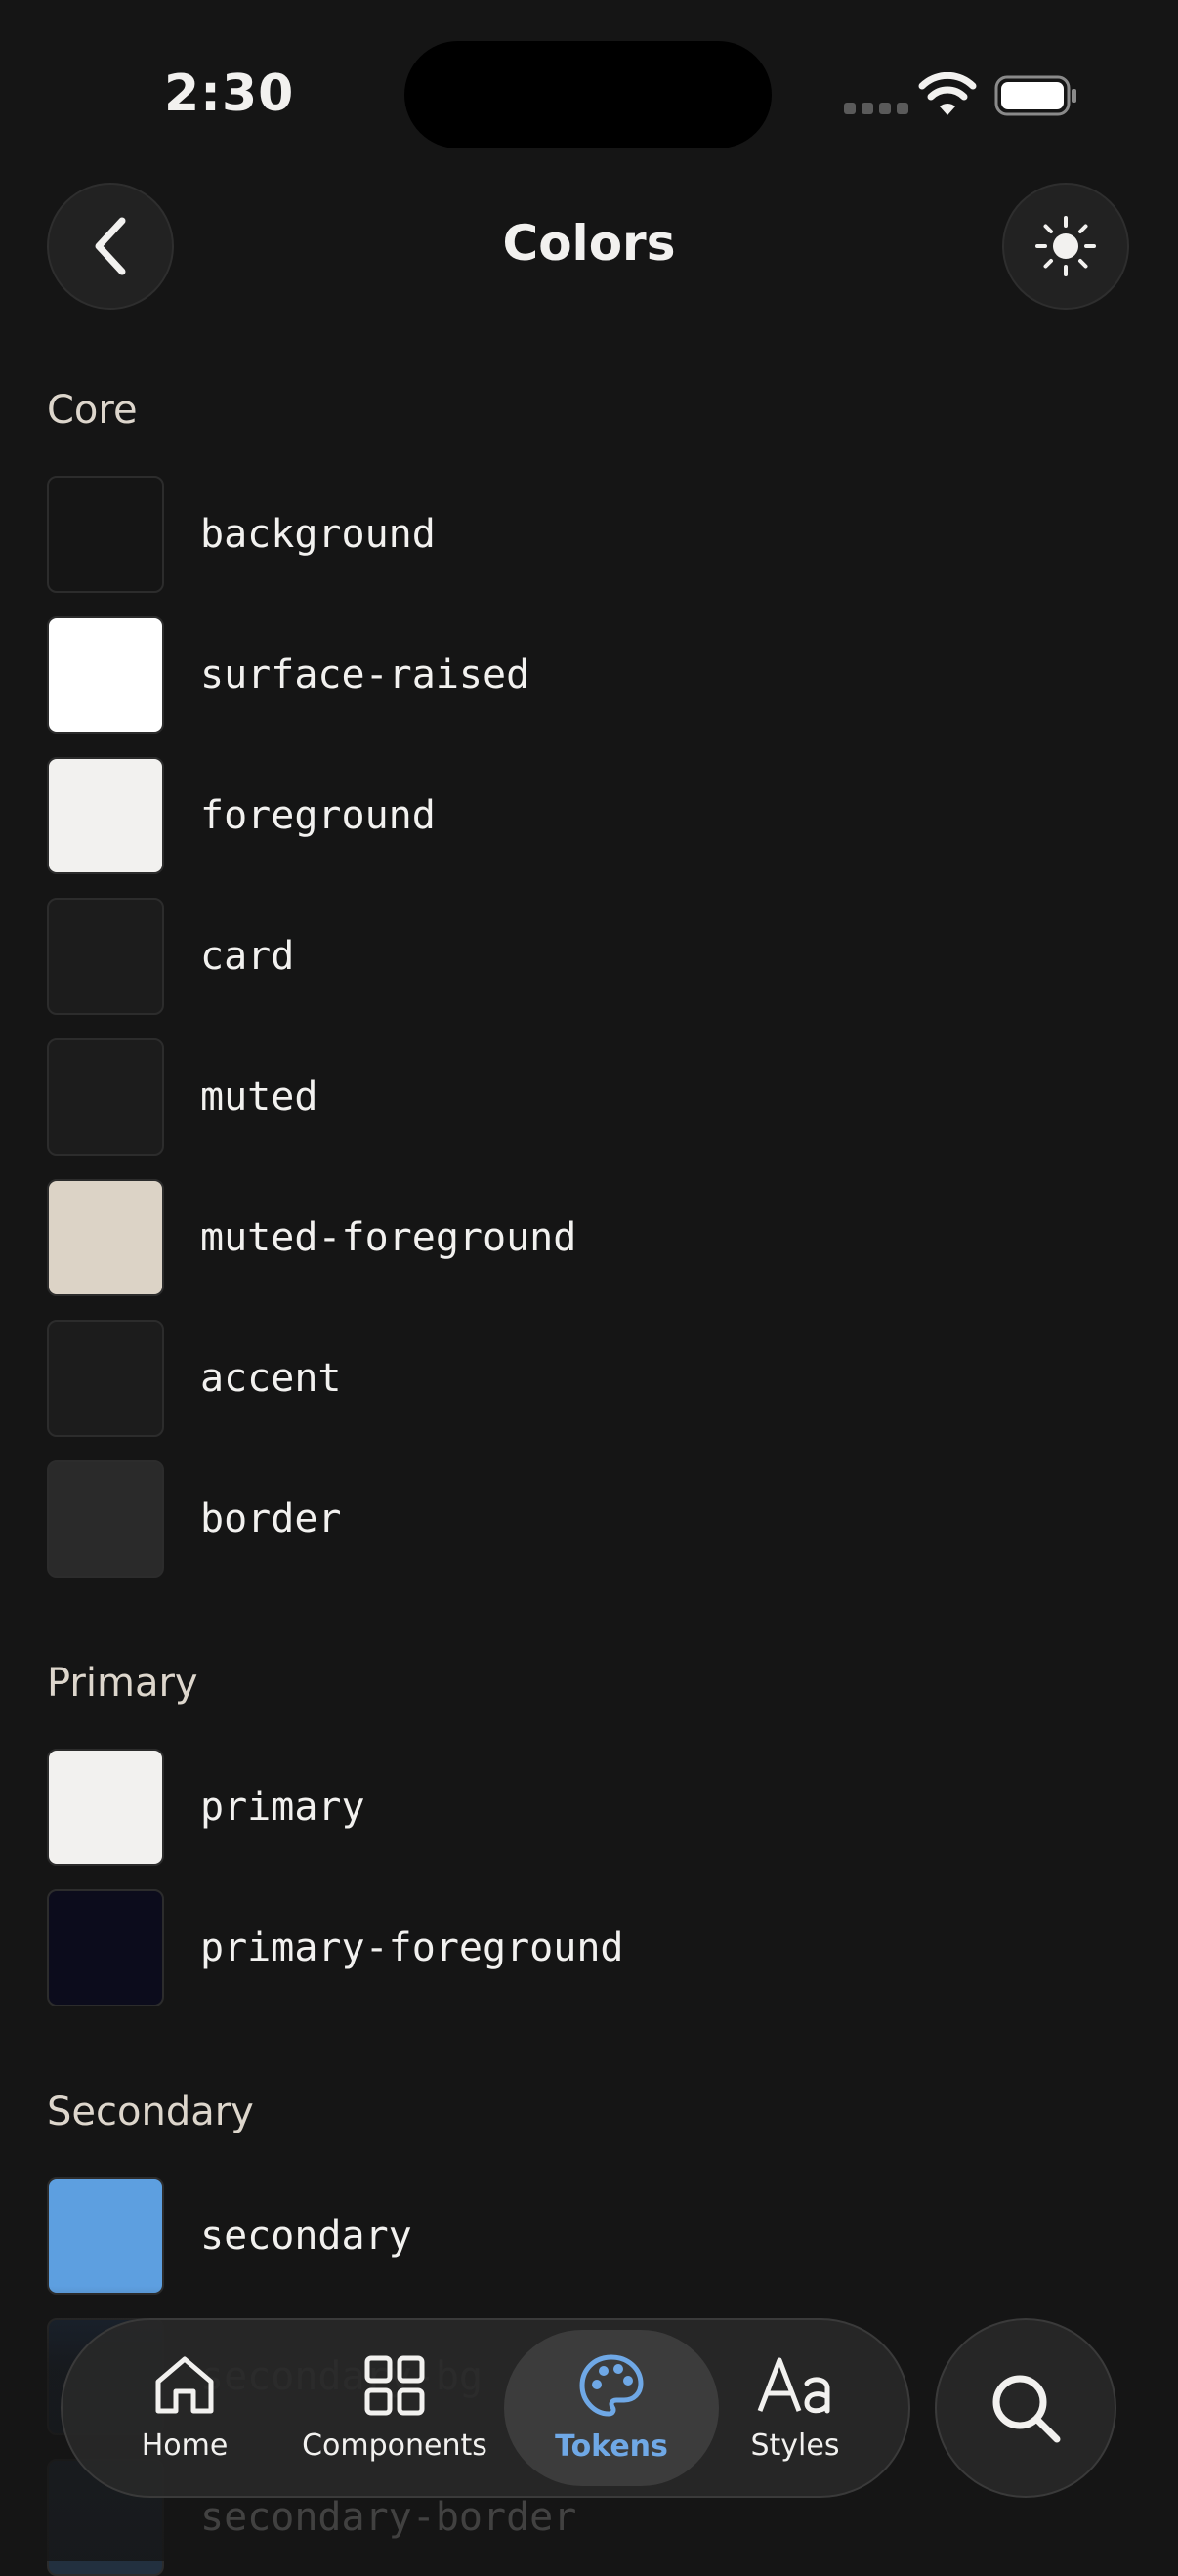 Image resolution: width=1178 pixels, height=2576 pixels. Describe the element at coordinates (271, 1378) in the screenshot. I see `token-name: accent` at that location.